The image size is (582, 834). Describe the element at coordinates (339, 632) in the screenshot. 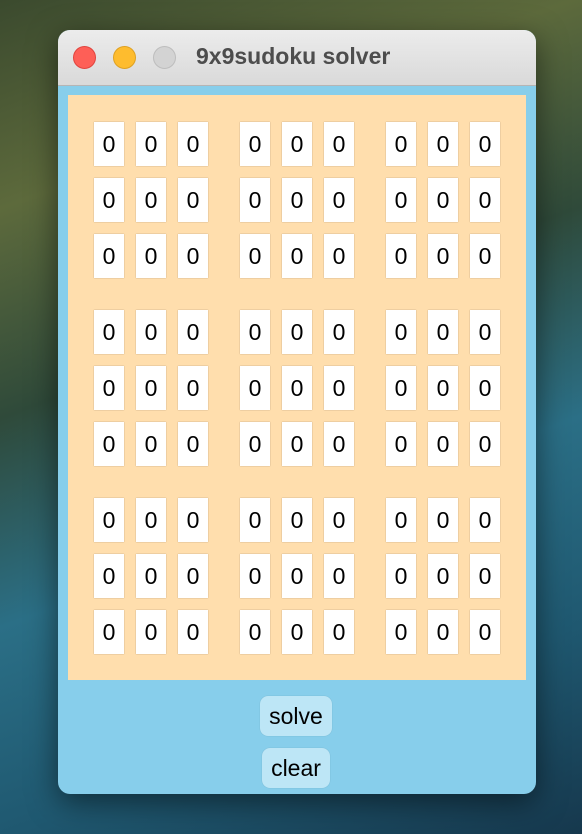

I see `cell-input-r9-c6: 0` at that location.